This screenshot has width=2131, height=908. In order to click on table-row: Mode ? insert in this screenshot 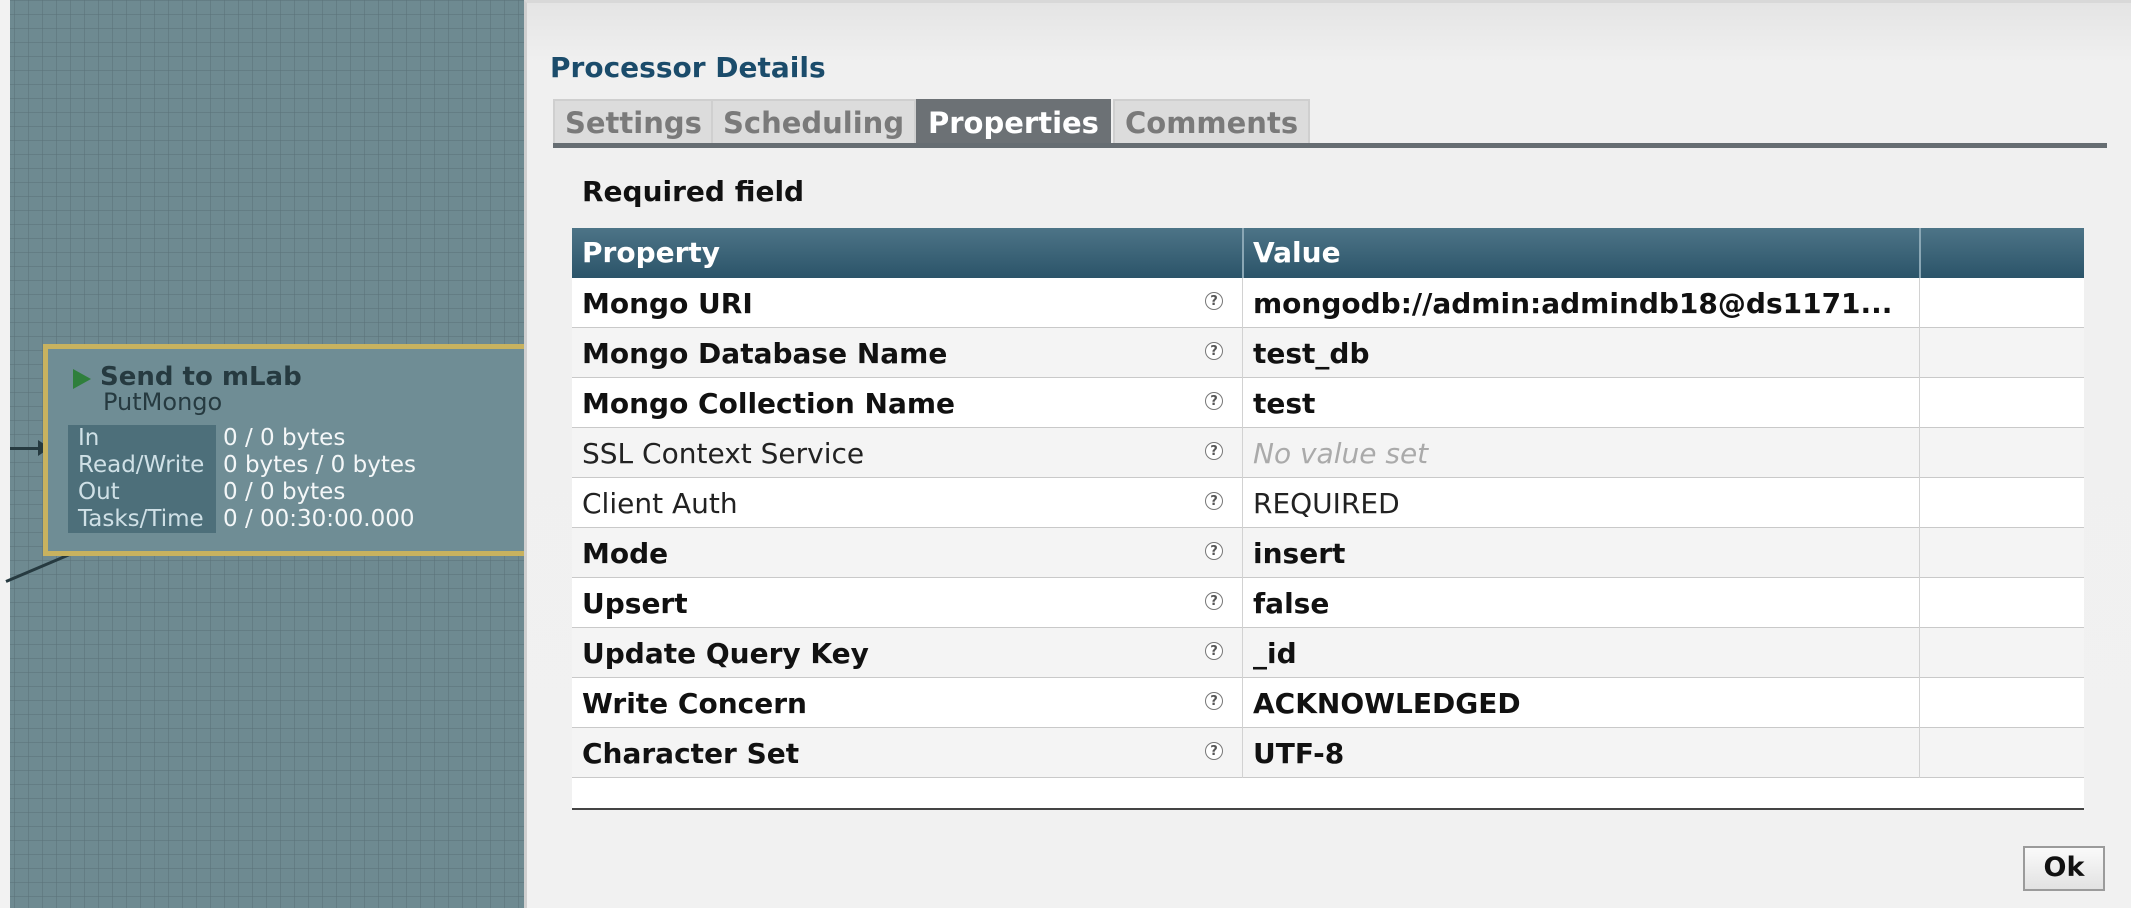, I will do `click(1328, 553)`.